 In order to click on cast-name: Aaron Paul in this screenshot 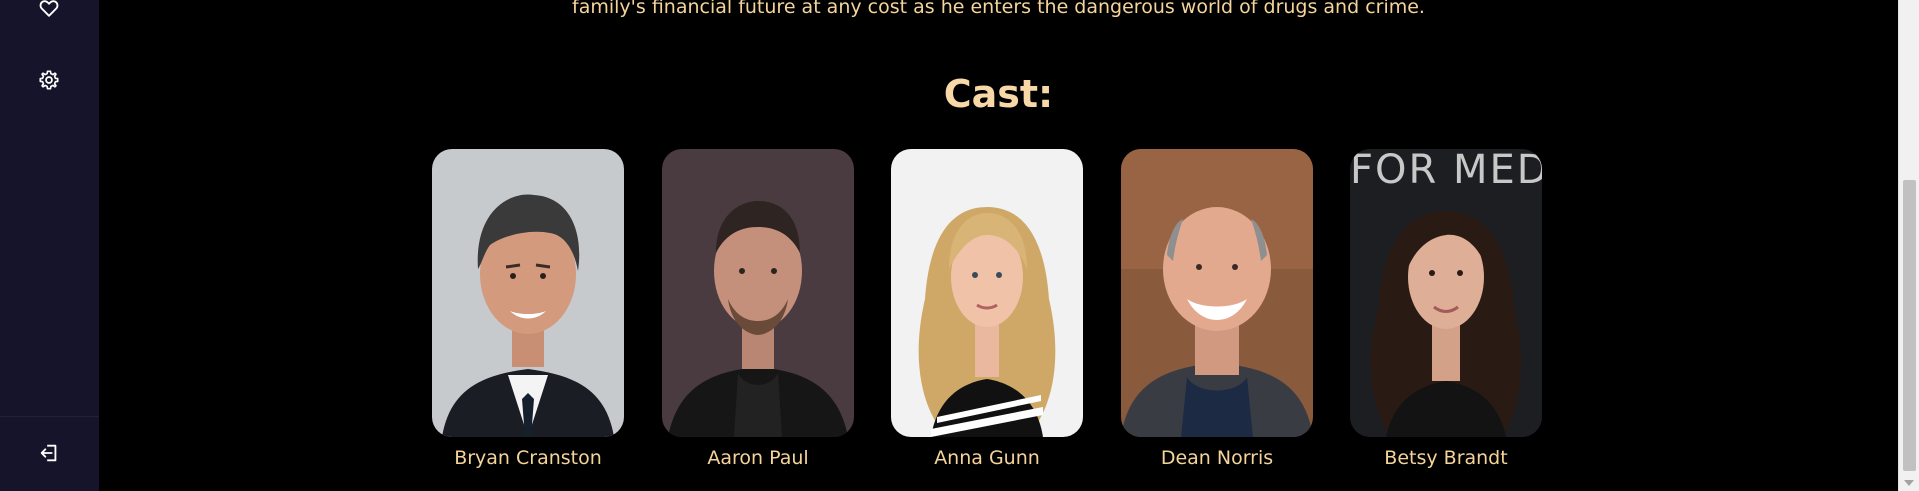, I will do `click(758, 458)`.